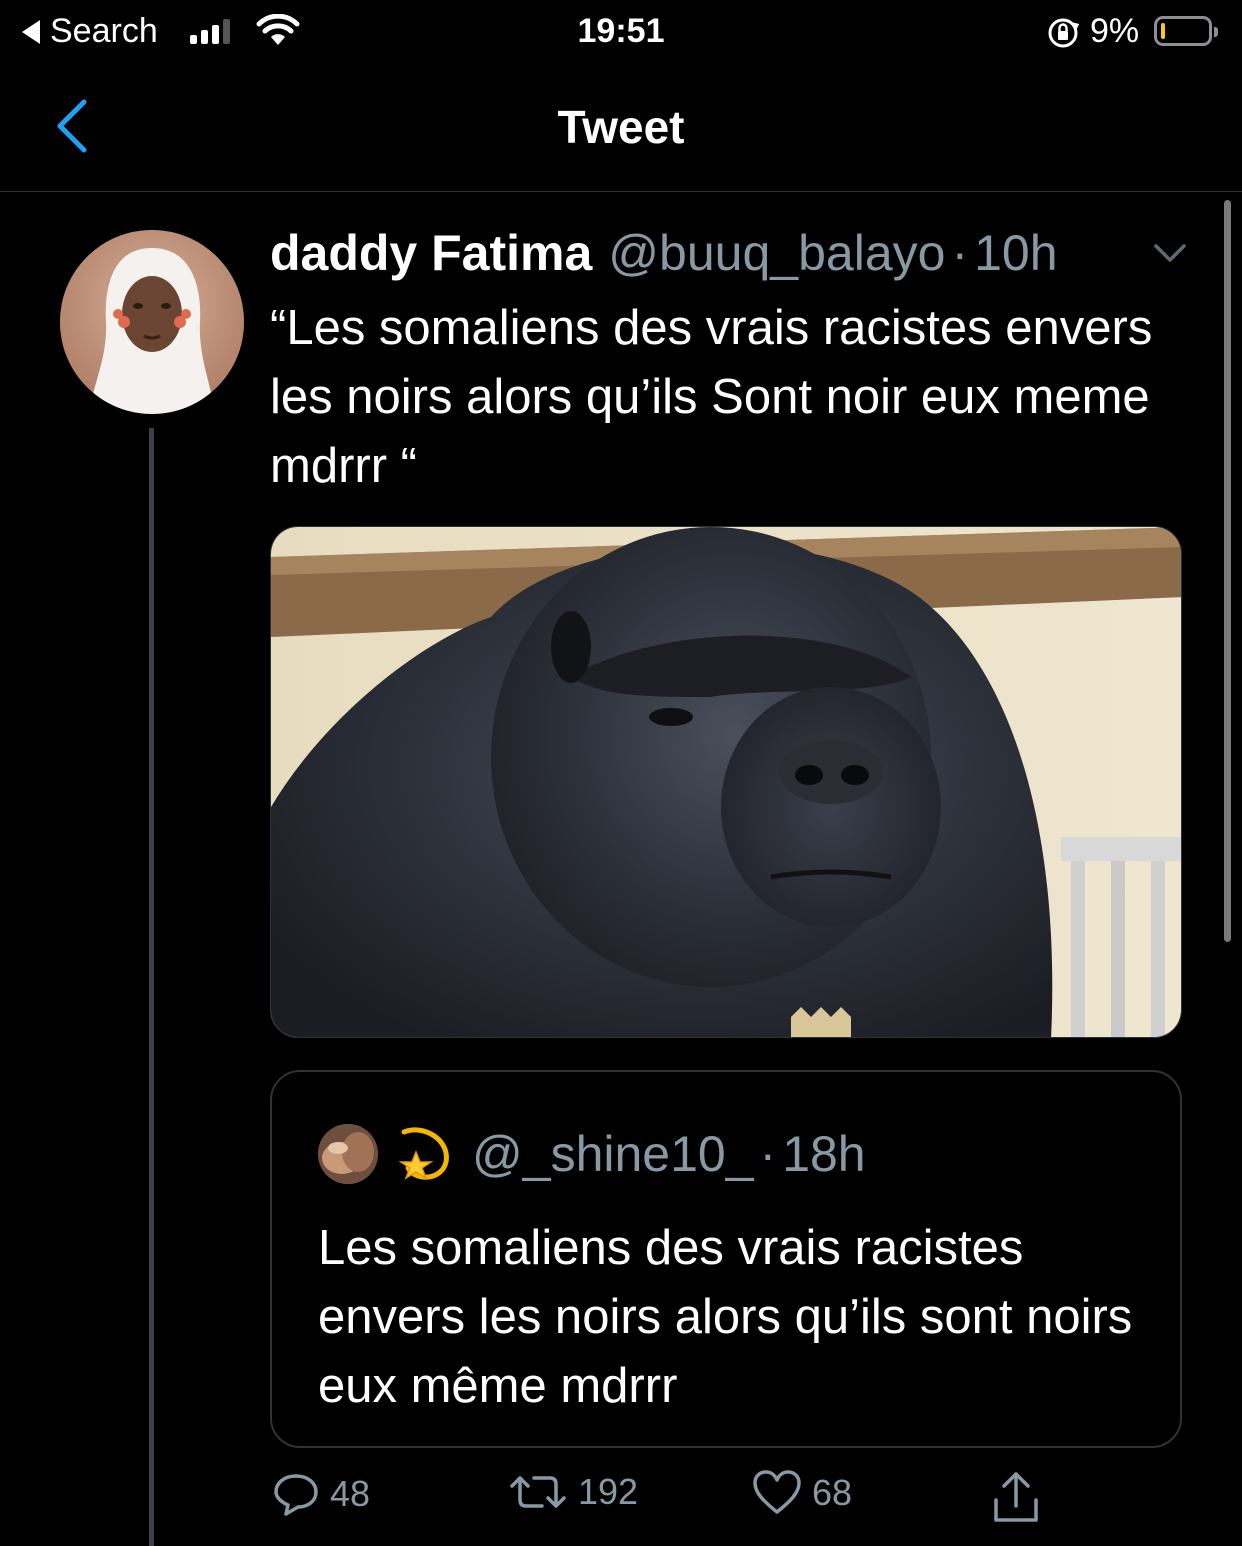 Image resolution: width=1242 pixels, height=1546 pixels. I want to click on orientation-lock-icon, so click(1064, 33).